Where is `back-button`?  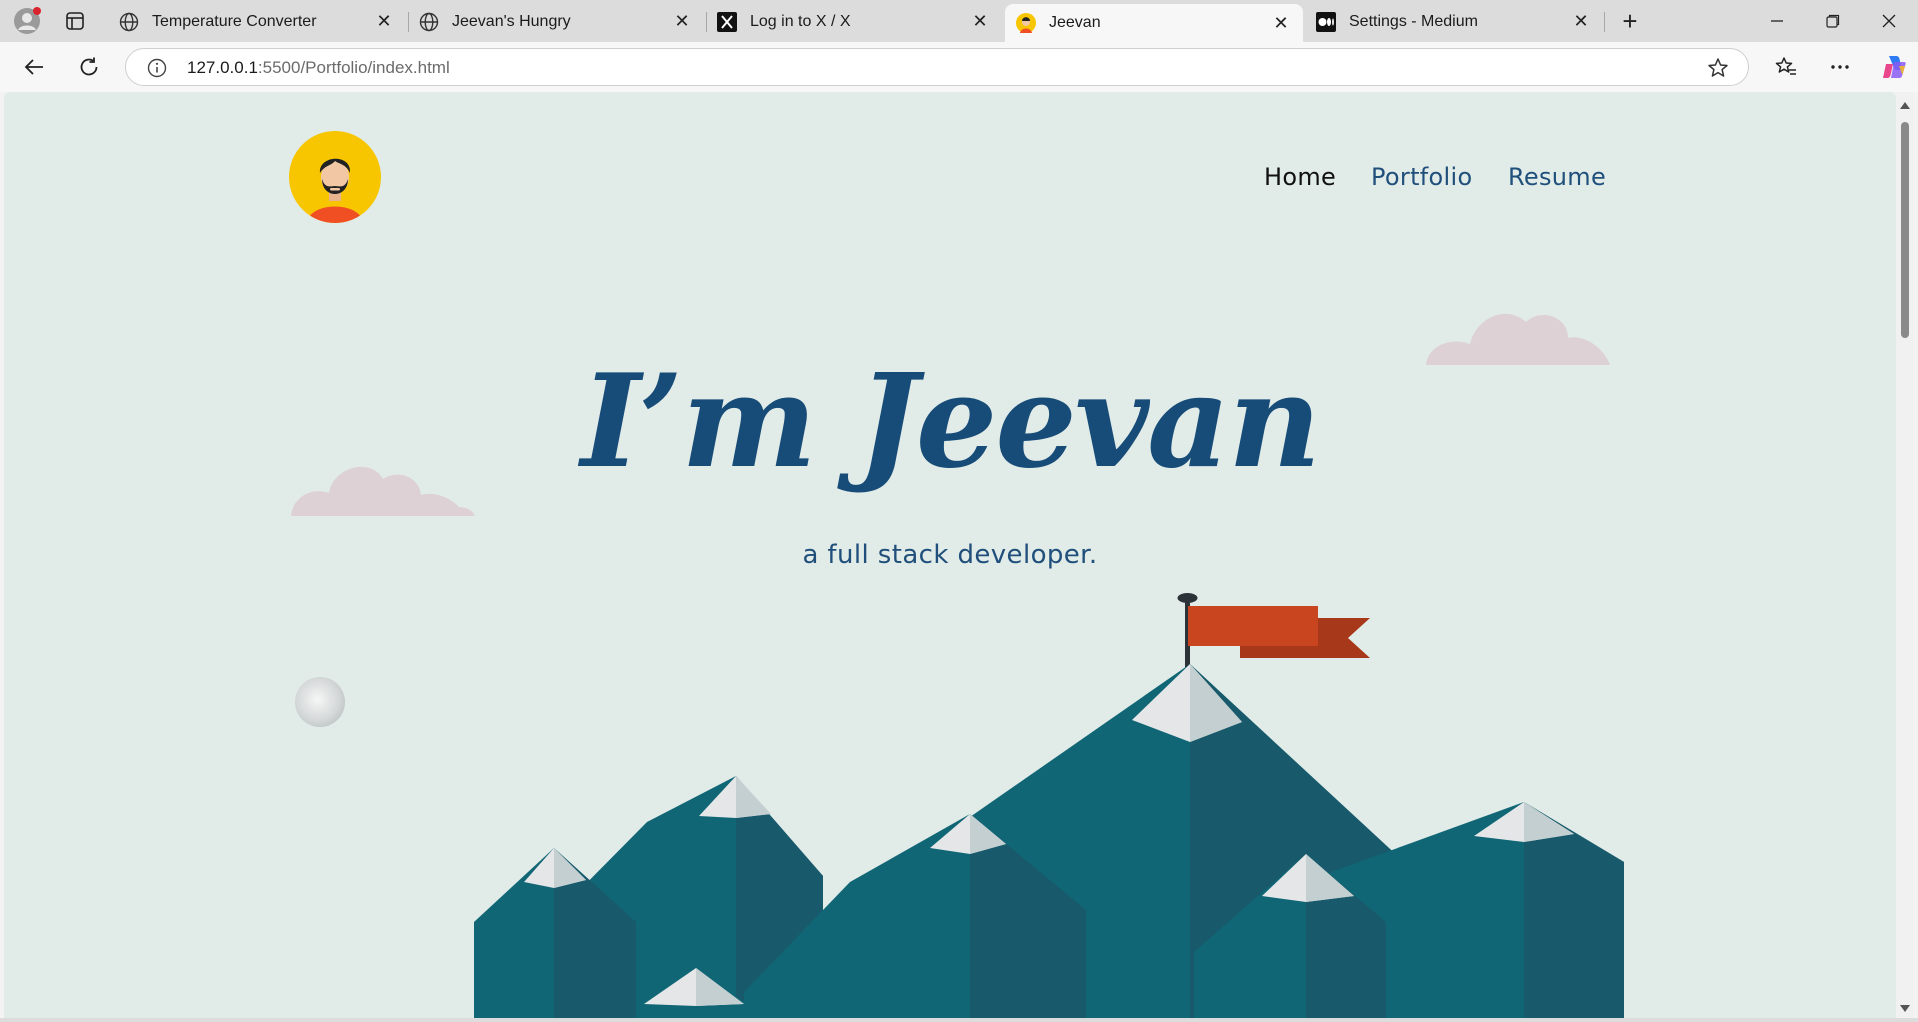
back-button is located at coordinates (34, 67).